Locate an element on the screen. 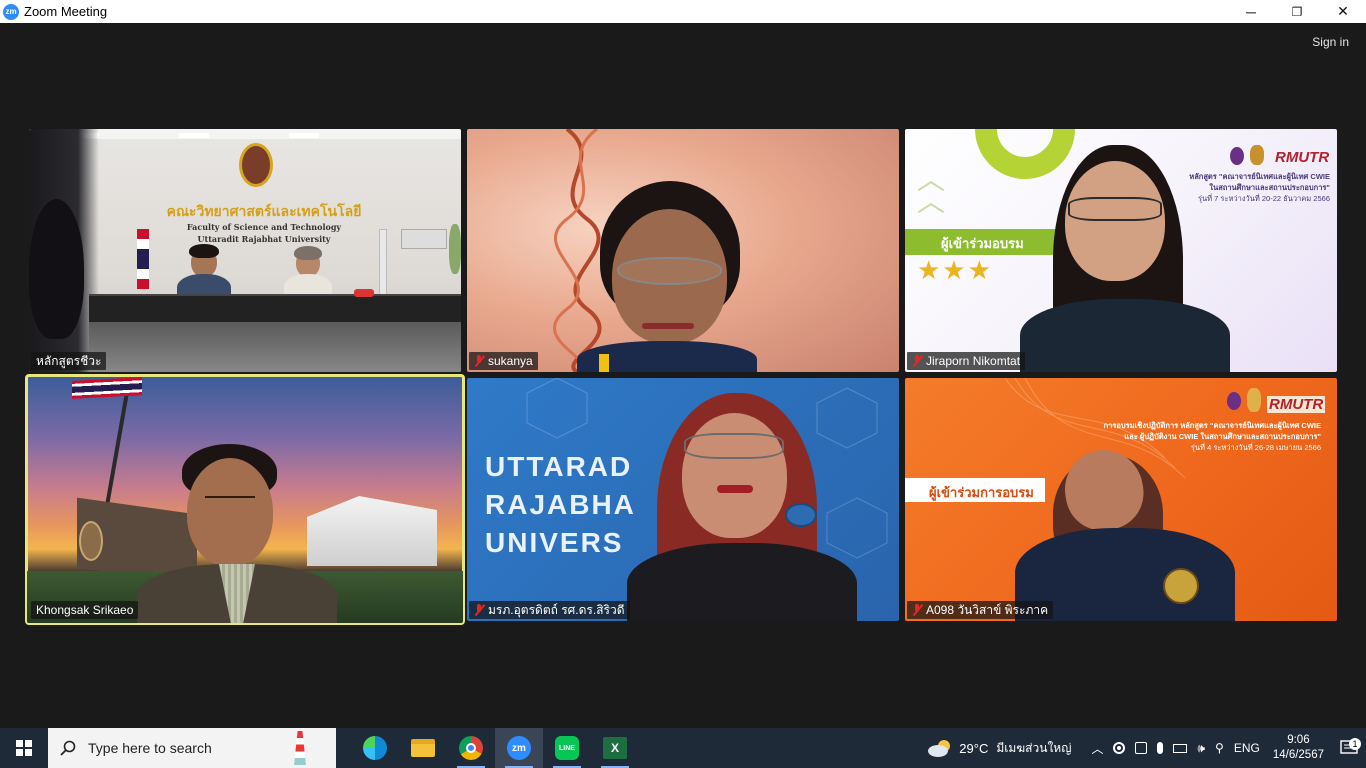 The height and width of the screenshot is (768, 1366). excel-icon: X is located at coordinates (615, 748).